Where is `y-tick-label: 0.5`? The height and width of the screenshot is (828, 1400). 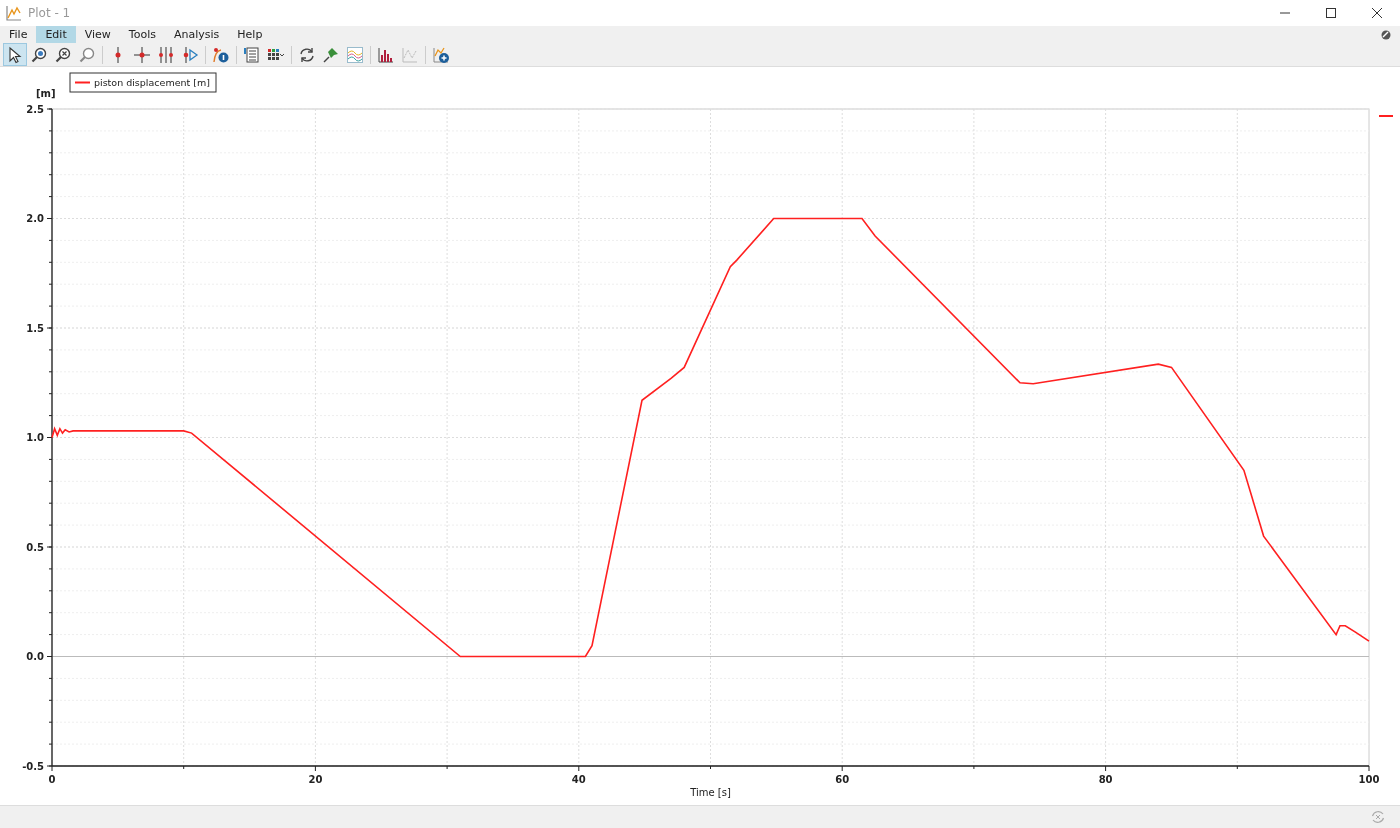 y-tick-label: 0.5 is located at coordinates (35, 547).